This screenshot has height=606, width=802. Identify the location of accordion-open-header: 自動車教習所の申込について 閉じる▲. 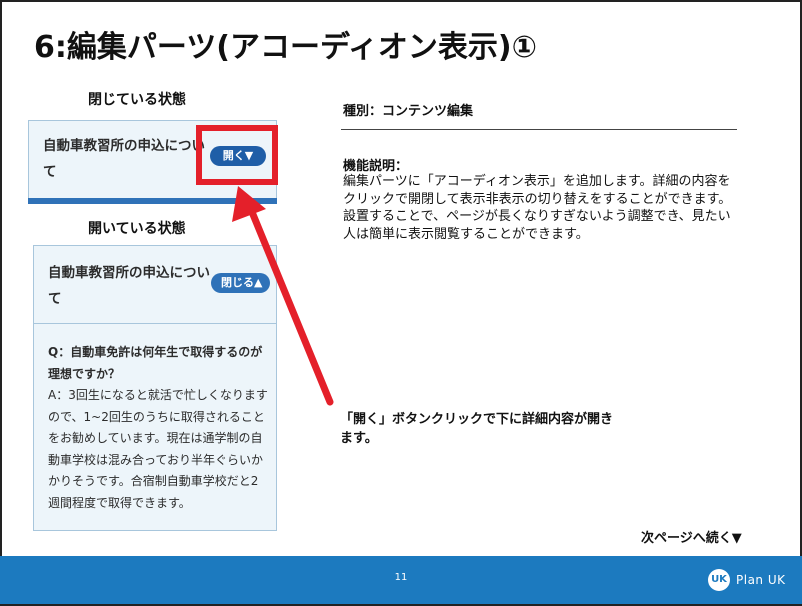
(155, 285).